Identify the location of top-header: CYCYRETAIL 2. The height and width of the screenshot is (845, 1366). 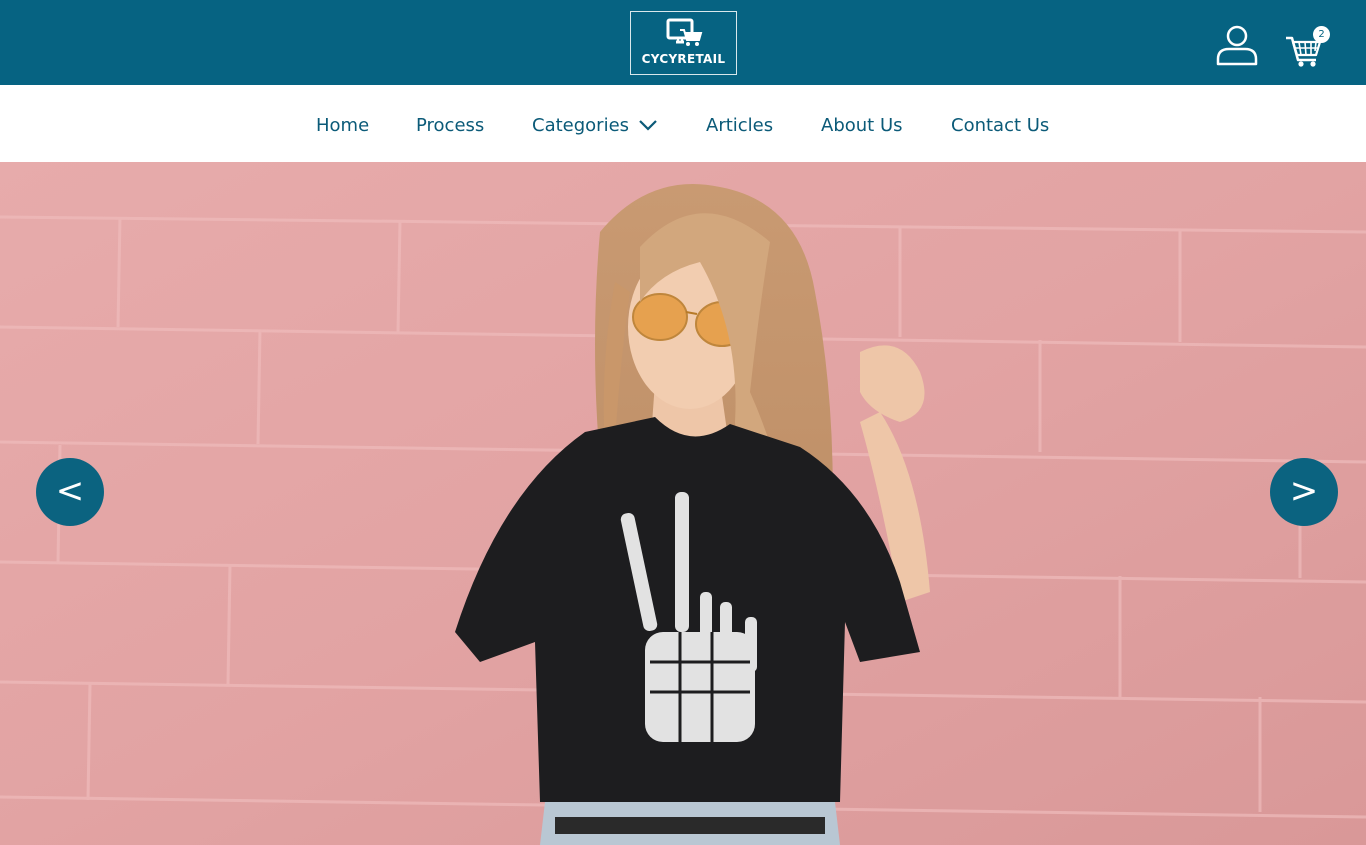
(683, 42).